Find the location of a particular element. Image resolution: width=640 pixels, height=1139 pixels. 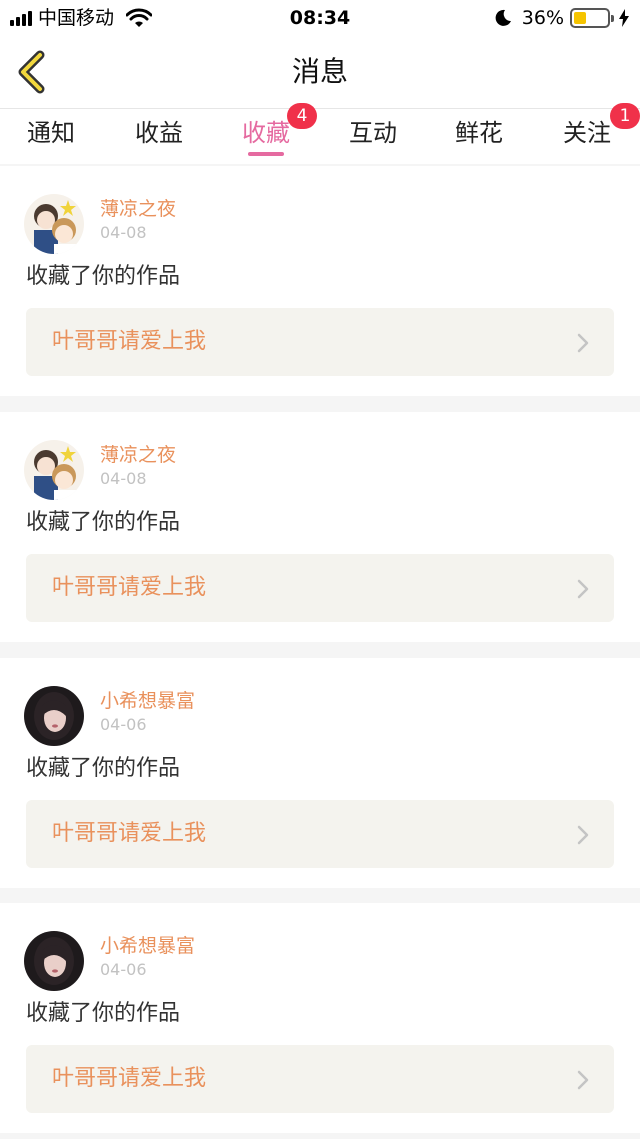

page-title: 消息 is located at coordinates (319, 71).